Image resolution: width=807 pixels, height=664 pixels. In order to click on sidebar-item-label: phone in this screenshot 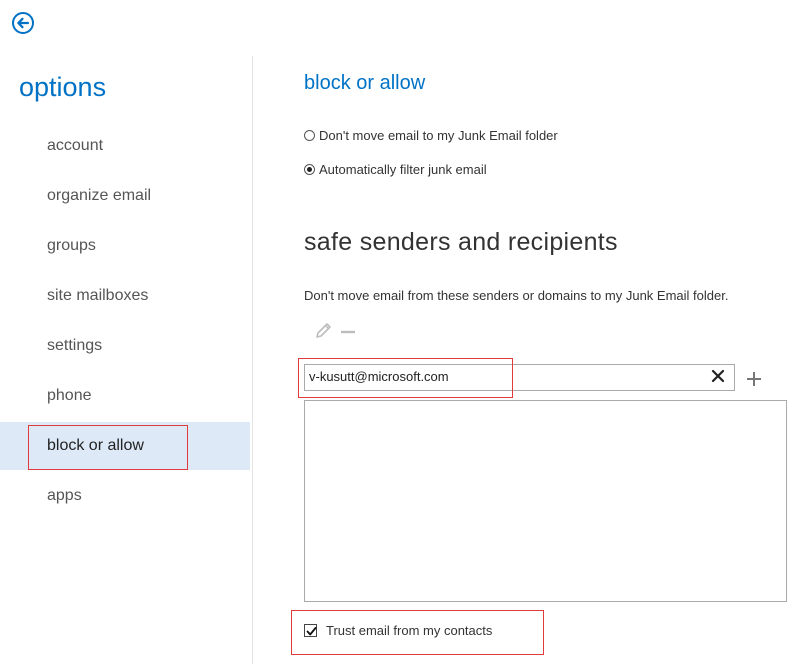, I will do `click(69, 395)`.